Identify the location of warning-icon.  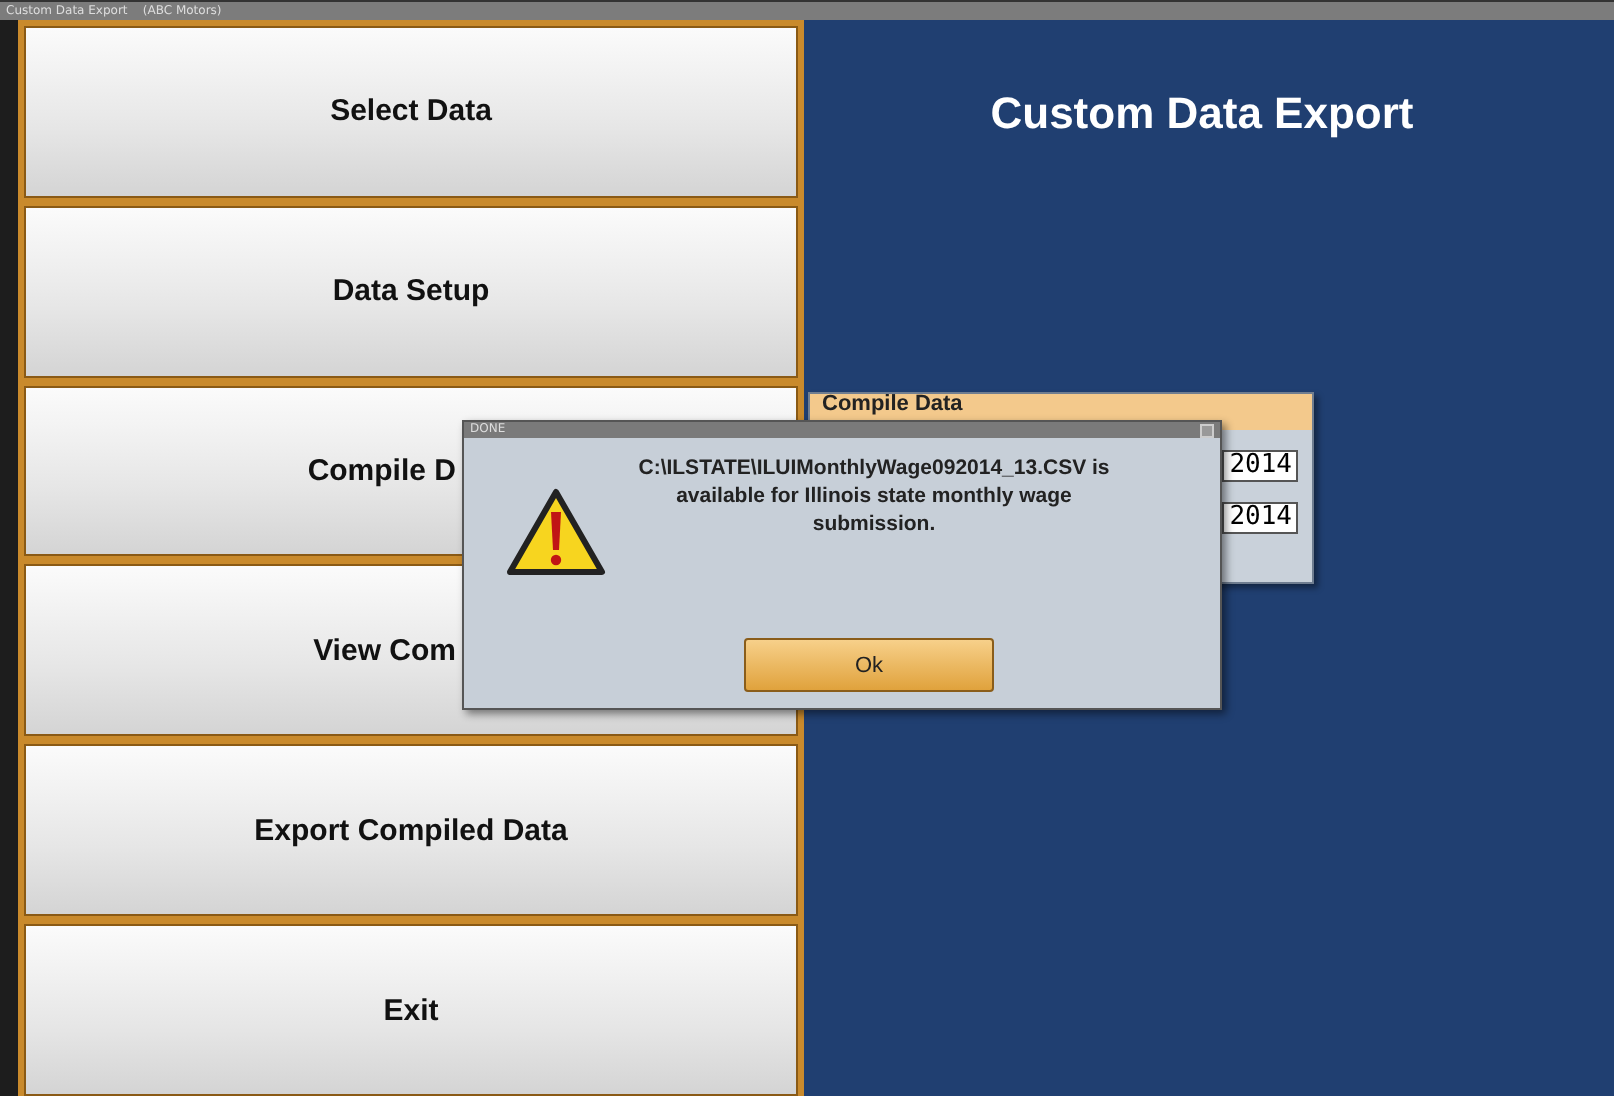
(556, 532).